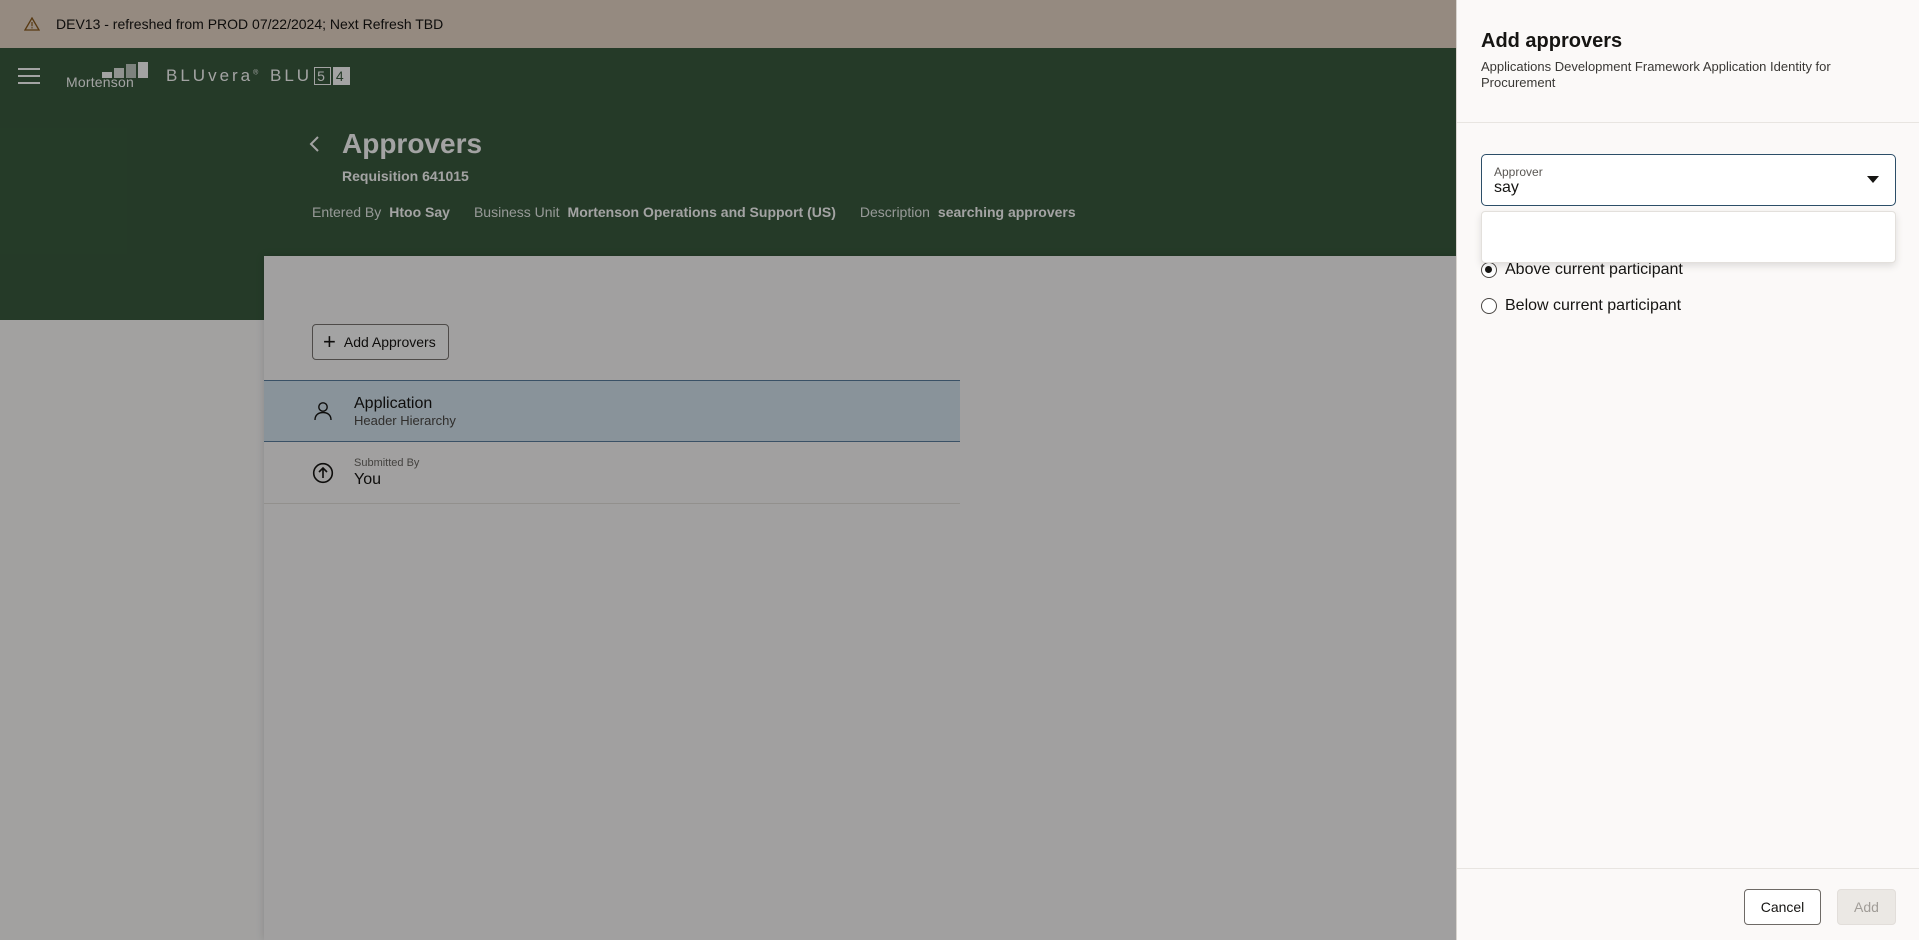 Image resolution: width=1919 pixels, height=940 pixels. What do you see at coordinates (1489, 270) in the screenshot?
I see `radio-checked-icon` at bounding box center [1489, 270].